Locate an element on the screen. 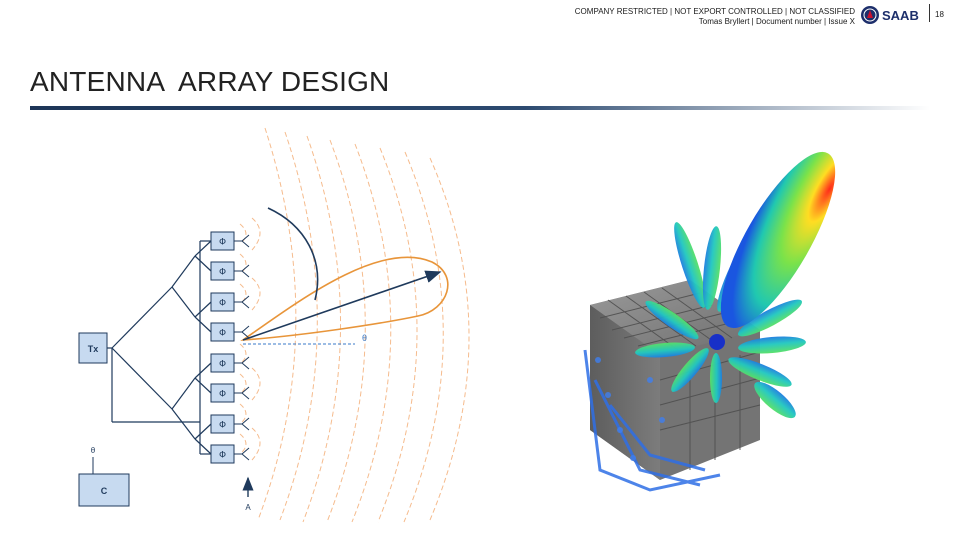 This screenshot has width=960, height=540. transmitter-label: Tx is located at coordinates (93, 349).